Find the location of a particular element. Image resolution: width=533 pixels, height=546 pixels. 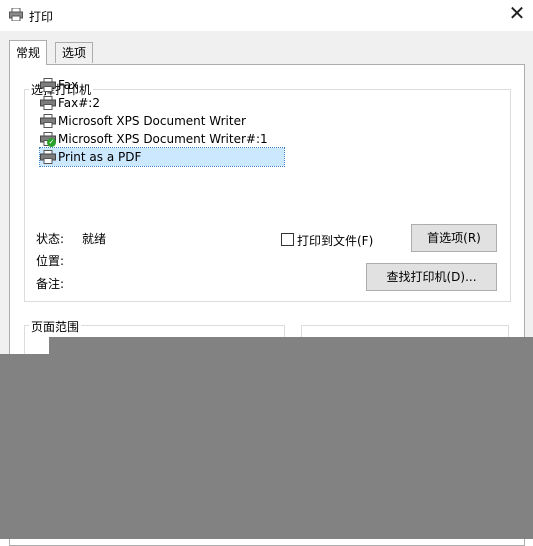

preferences-button: 首选项(R) is located at coordinates (454, 238).